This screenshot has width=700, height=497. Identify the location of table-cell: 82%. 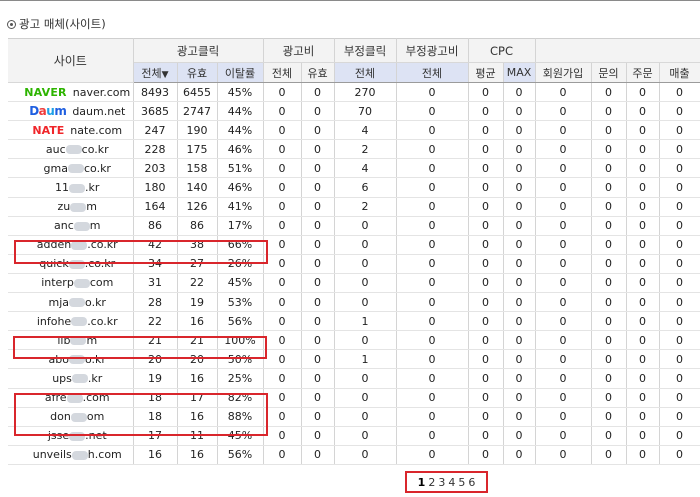
(240, 398).